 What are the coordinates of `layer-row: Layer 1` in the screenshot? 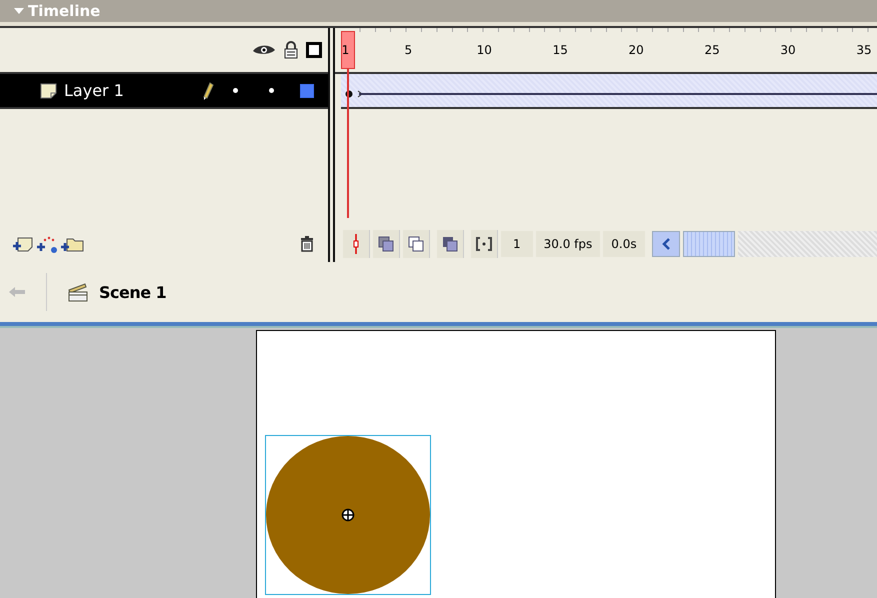 It's located at (164, 91).